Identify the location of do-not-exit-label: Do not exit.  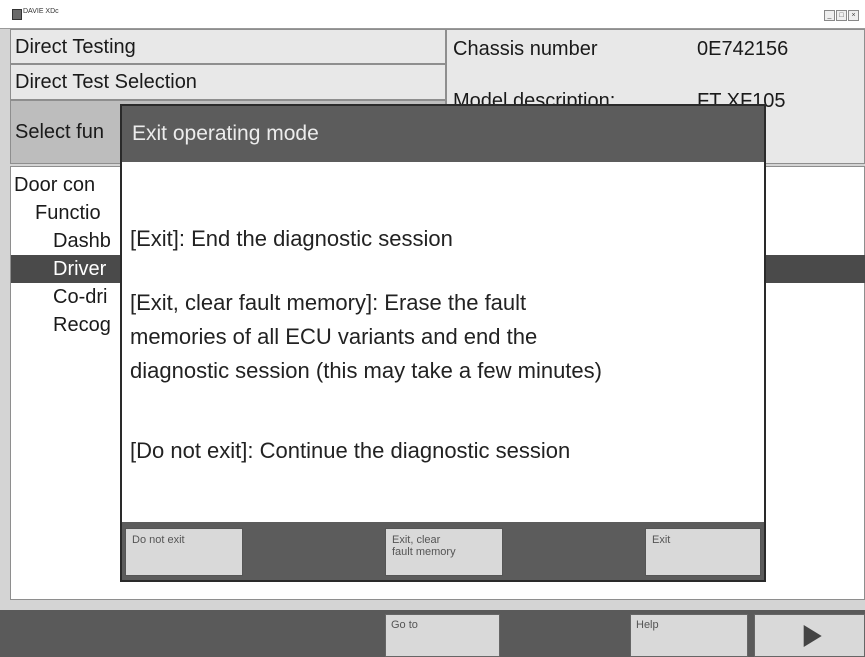
(158, 540).